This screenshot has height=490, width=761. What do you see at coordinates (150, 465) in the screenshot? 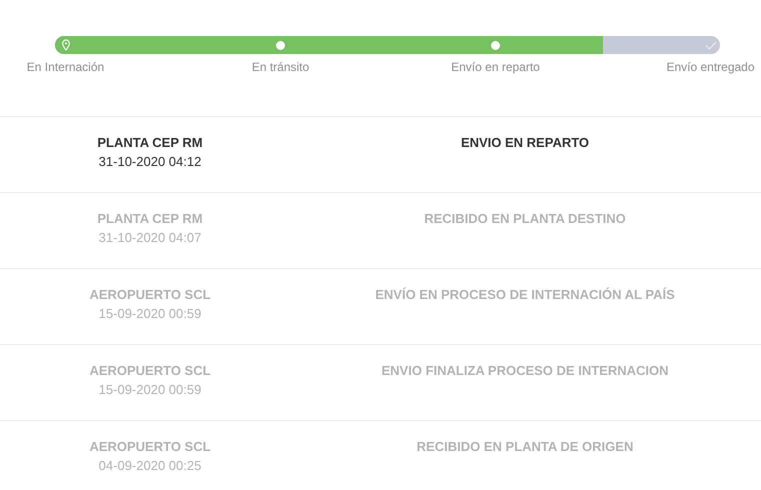
I see `event-datetime: 04-09-2020 00:25` at bounding box center [150, 465].